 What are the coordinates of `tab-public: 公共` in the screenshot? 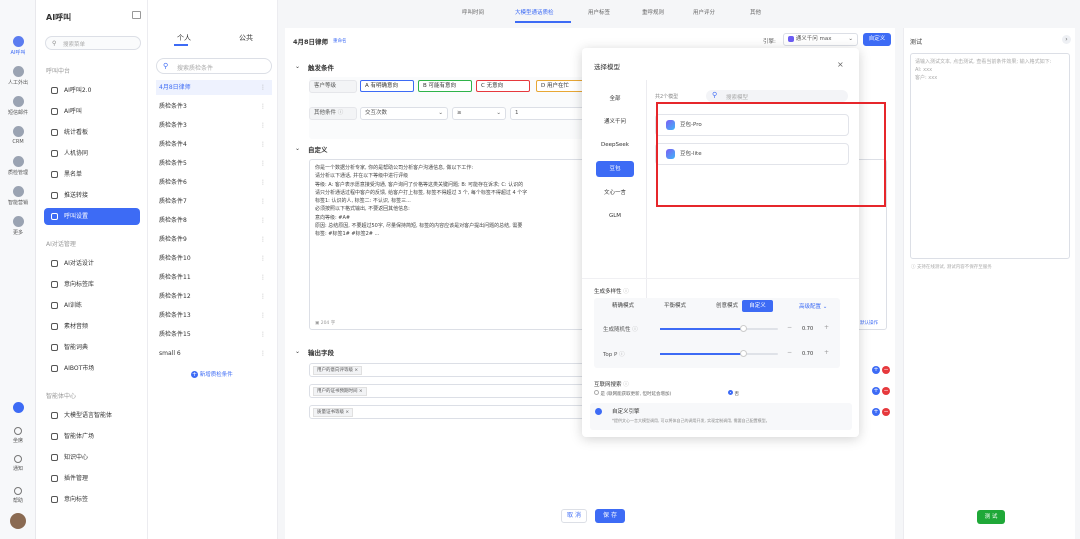 It's located at (246, 38).